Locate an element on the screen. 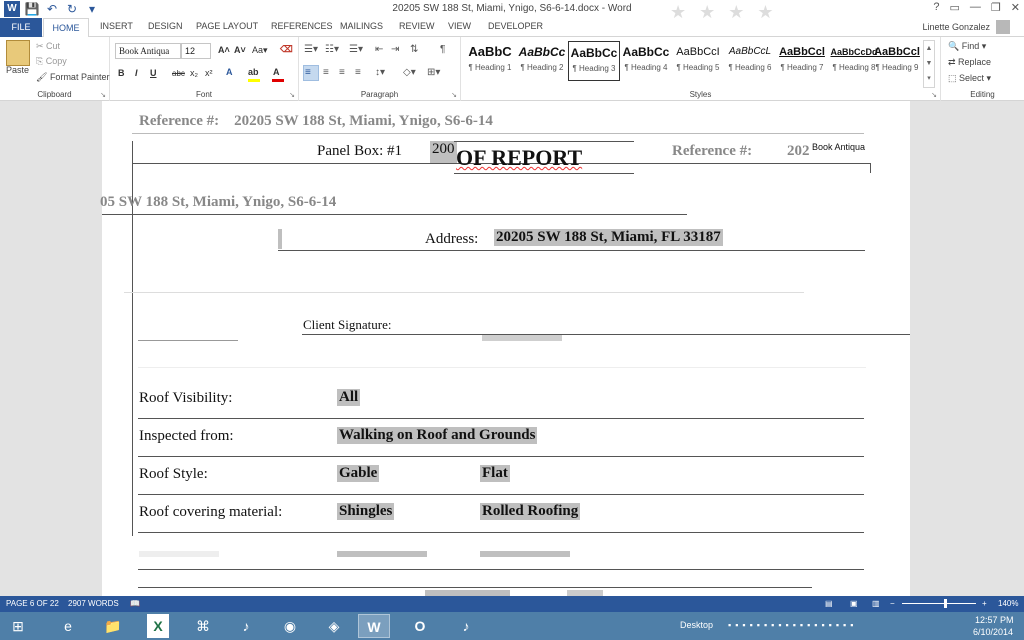 This screenshot has width=1024, height=640. acrobat-icon: ⌘ is located at coordinates (203, 626).